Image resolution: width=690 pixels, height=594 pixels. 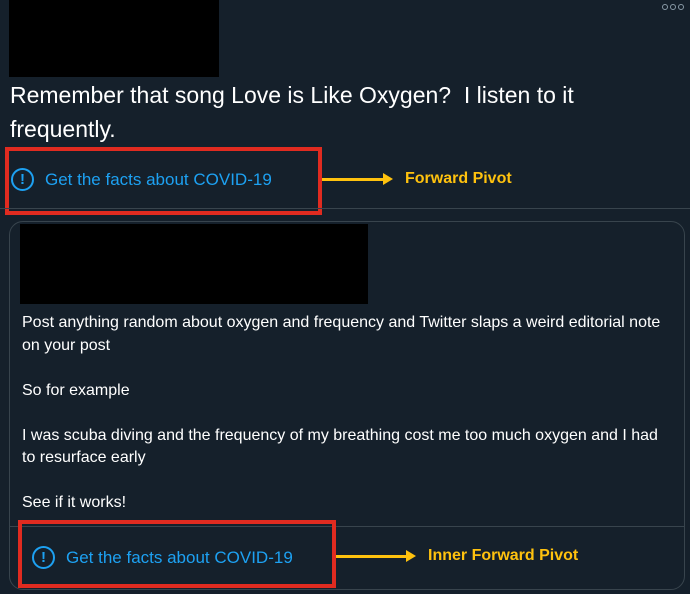 I want to click on forward-pivot-label: Forward Pivot, so click(x=458, y=178).